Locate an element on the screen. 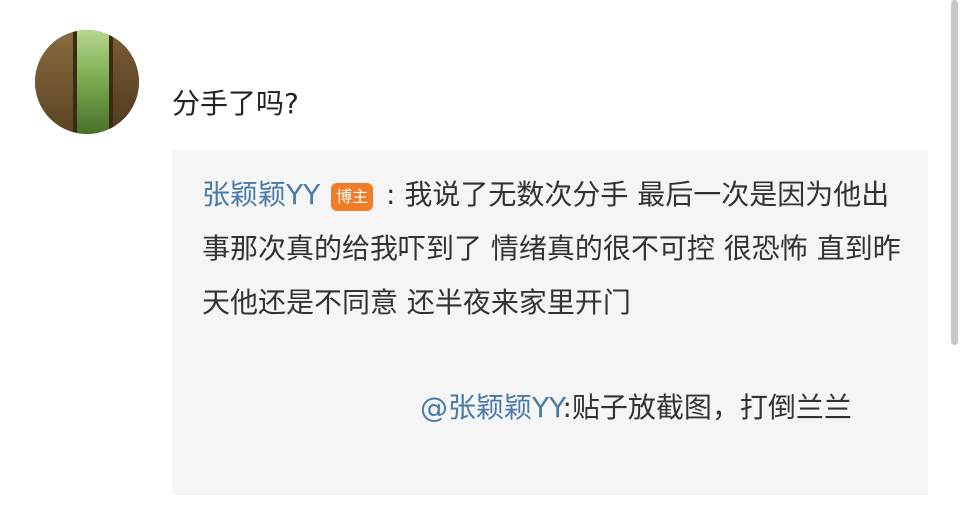  door-left-icon is located at coordinates (55, 82).